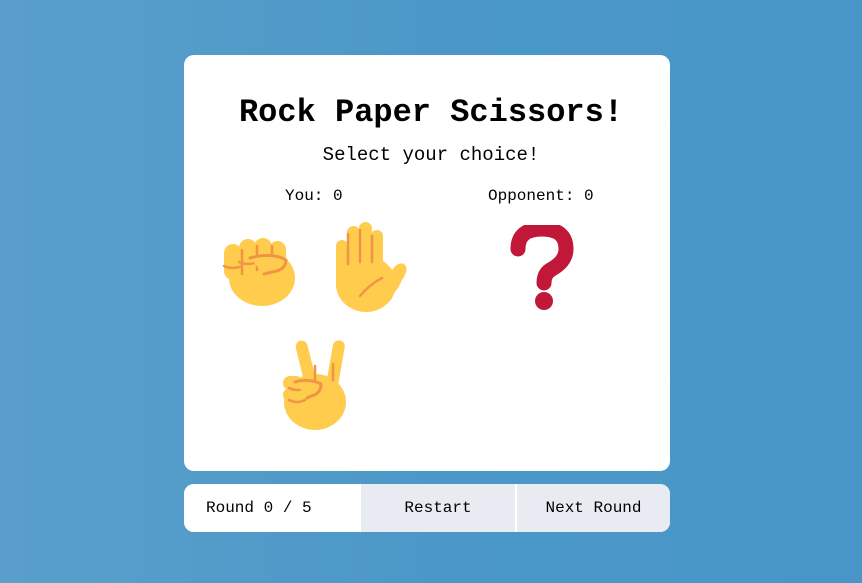 The height and width of the screenshot is (583, 862). What do you see at coordinates (272, 508) in the screenshot?
I see `round-counter: Round 0 / 5` at bounding box center [272, 508].